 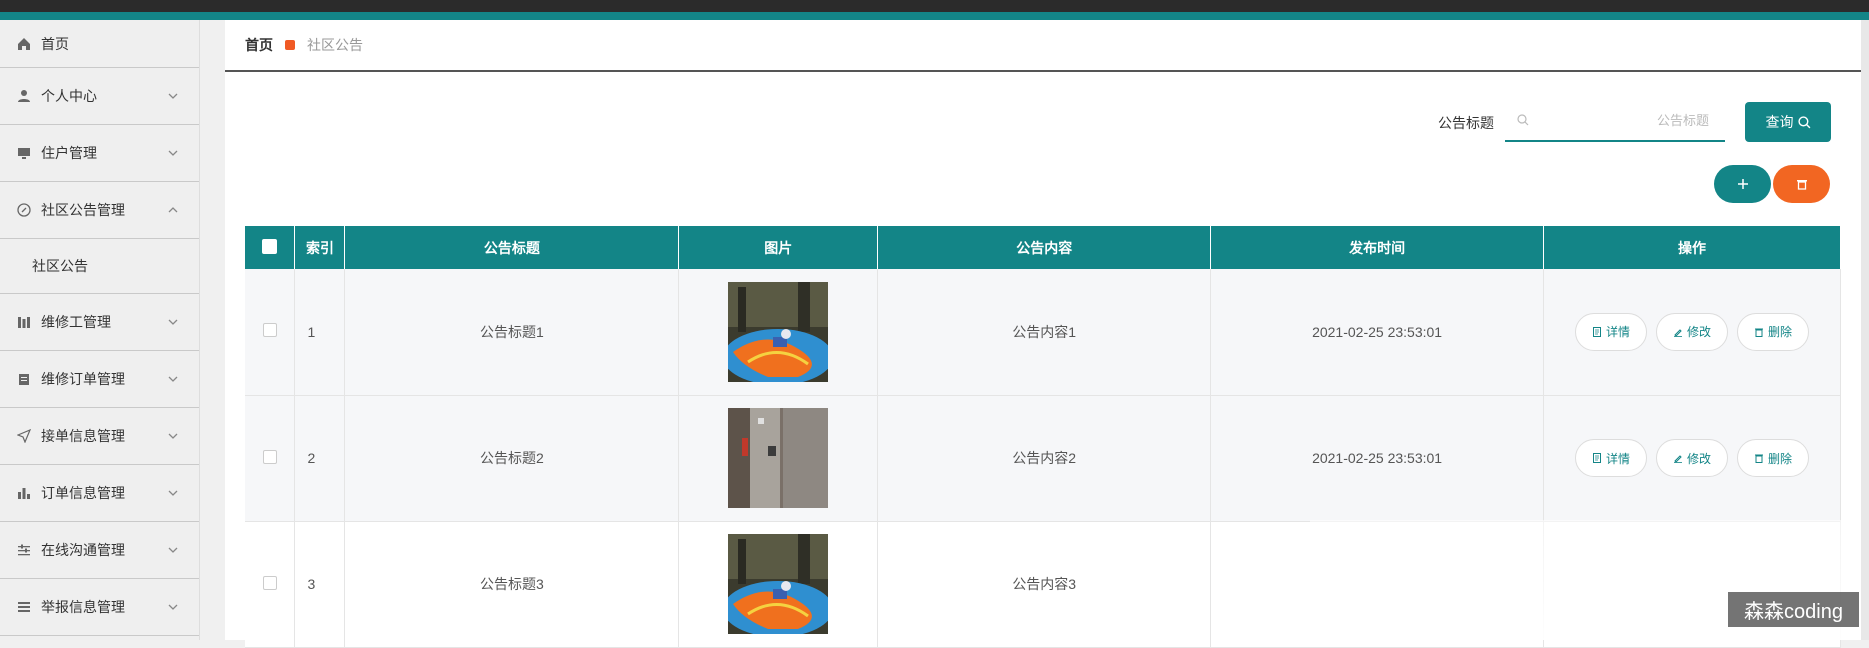 What do you see at coordinates (778, 458) in the screenshot?
I see `elevator-image` at bounding box center [778, 458].